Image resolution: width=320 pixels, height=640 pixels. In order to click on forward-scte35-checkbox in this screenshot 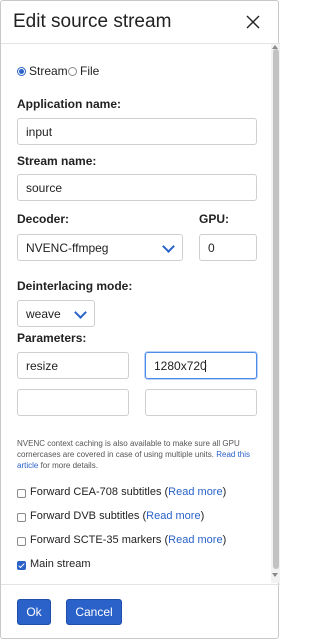, I will do `click(21, 541)`.